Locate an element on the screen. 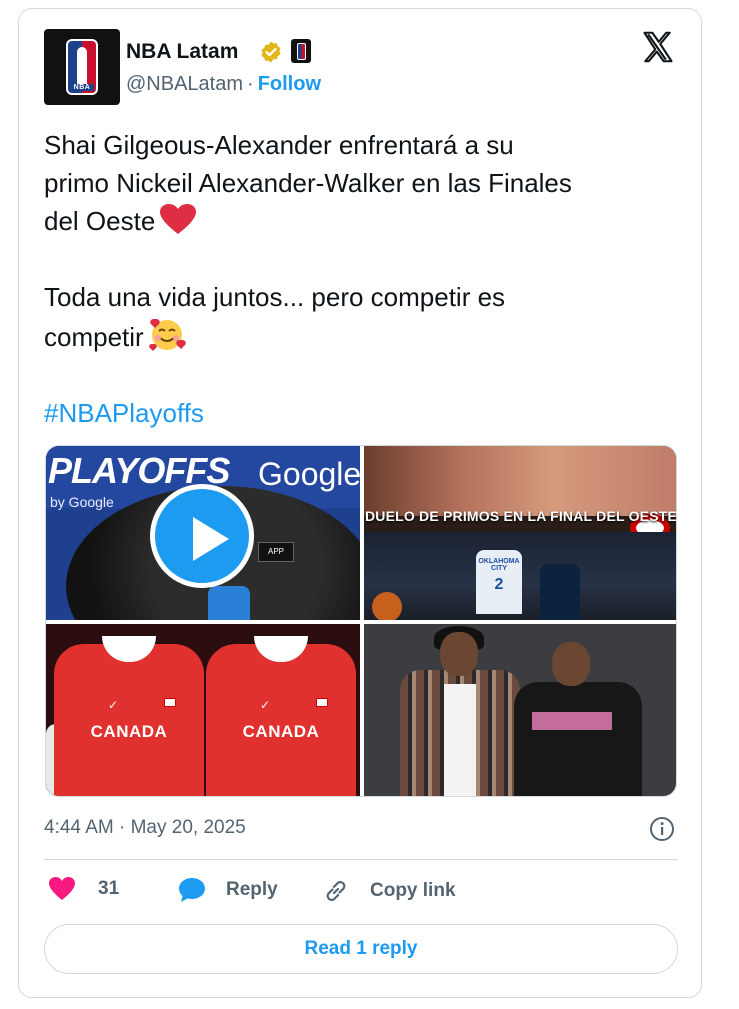 The image size is (739, 1009). water-bottle is located at coordinates (229, 603).